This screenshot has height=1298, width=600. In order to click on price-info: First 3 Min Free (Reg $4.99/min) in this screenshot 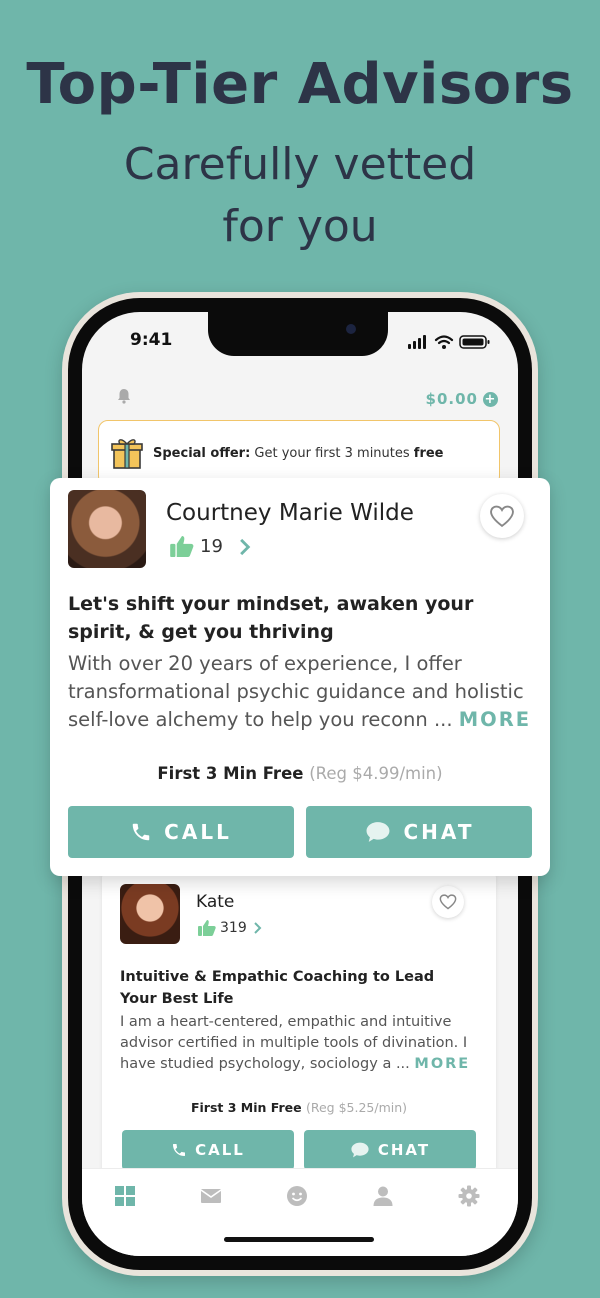, I will do `click(300, 773)`.